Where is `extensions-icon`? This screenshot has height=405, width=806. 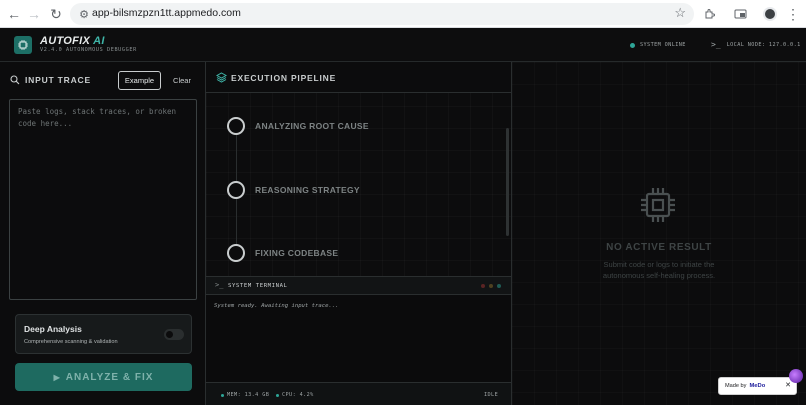
extensions-icon is located at coordinates (710, 14).